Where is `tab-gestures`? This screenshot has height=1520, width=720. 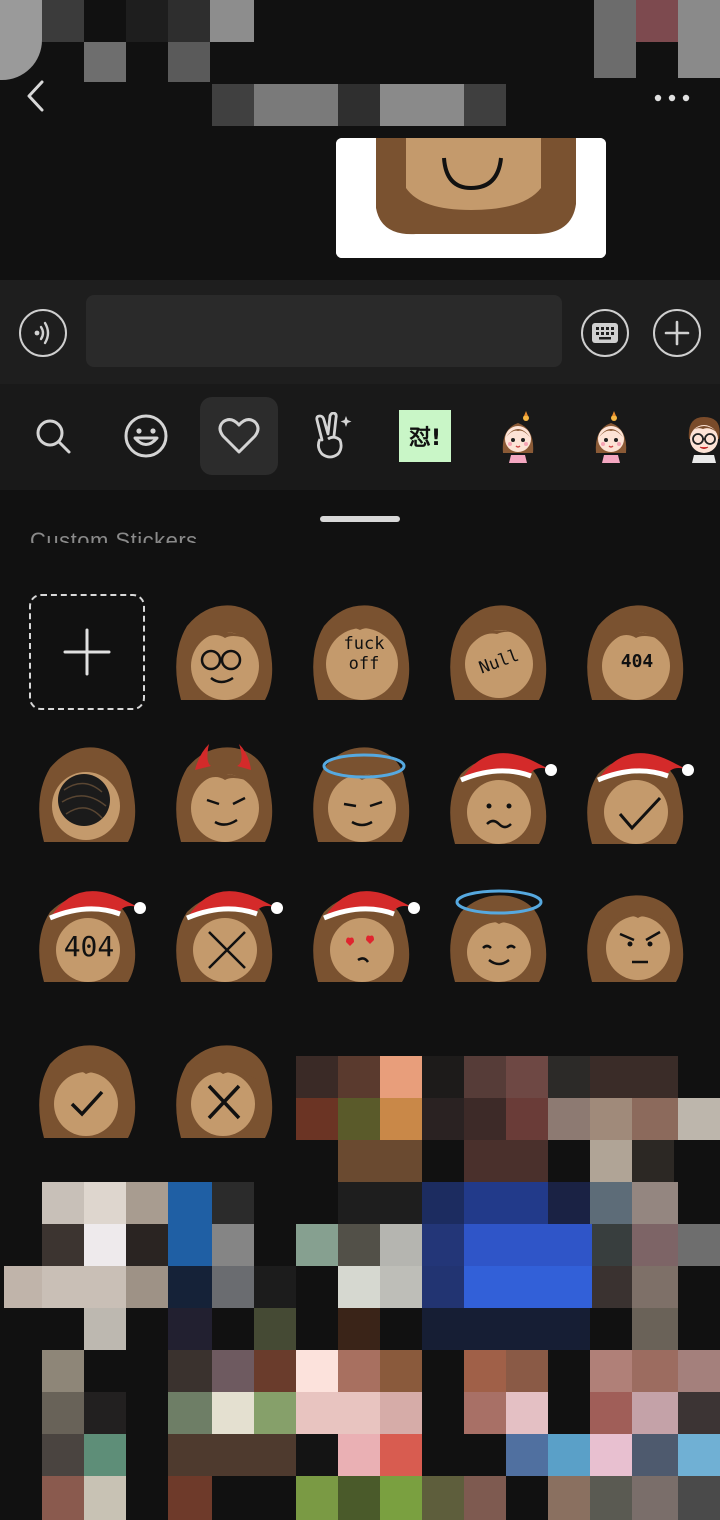
tab-gestures is located at coordinates (332, 436).